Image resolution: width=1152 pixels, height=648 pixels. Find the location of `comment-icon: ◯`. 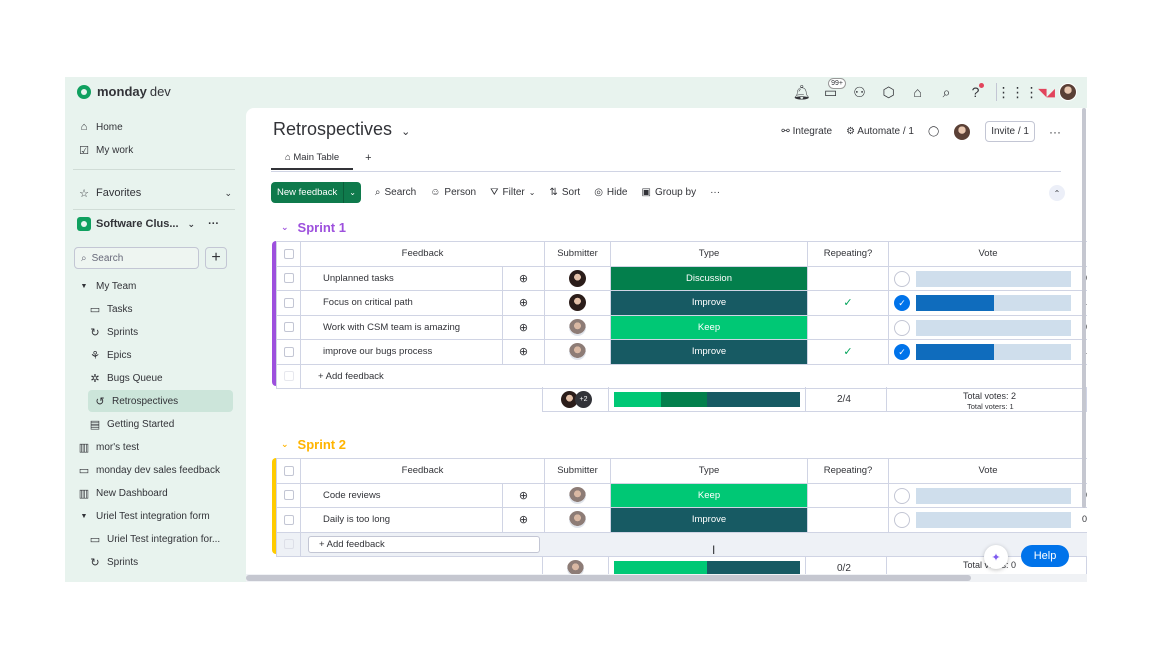

comment-icon: ◯ is located at coordinates (933, 131).